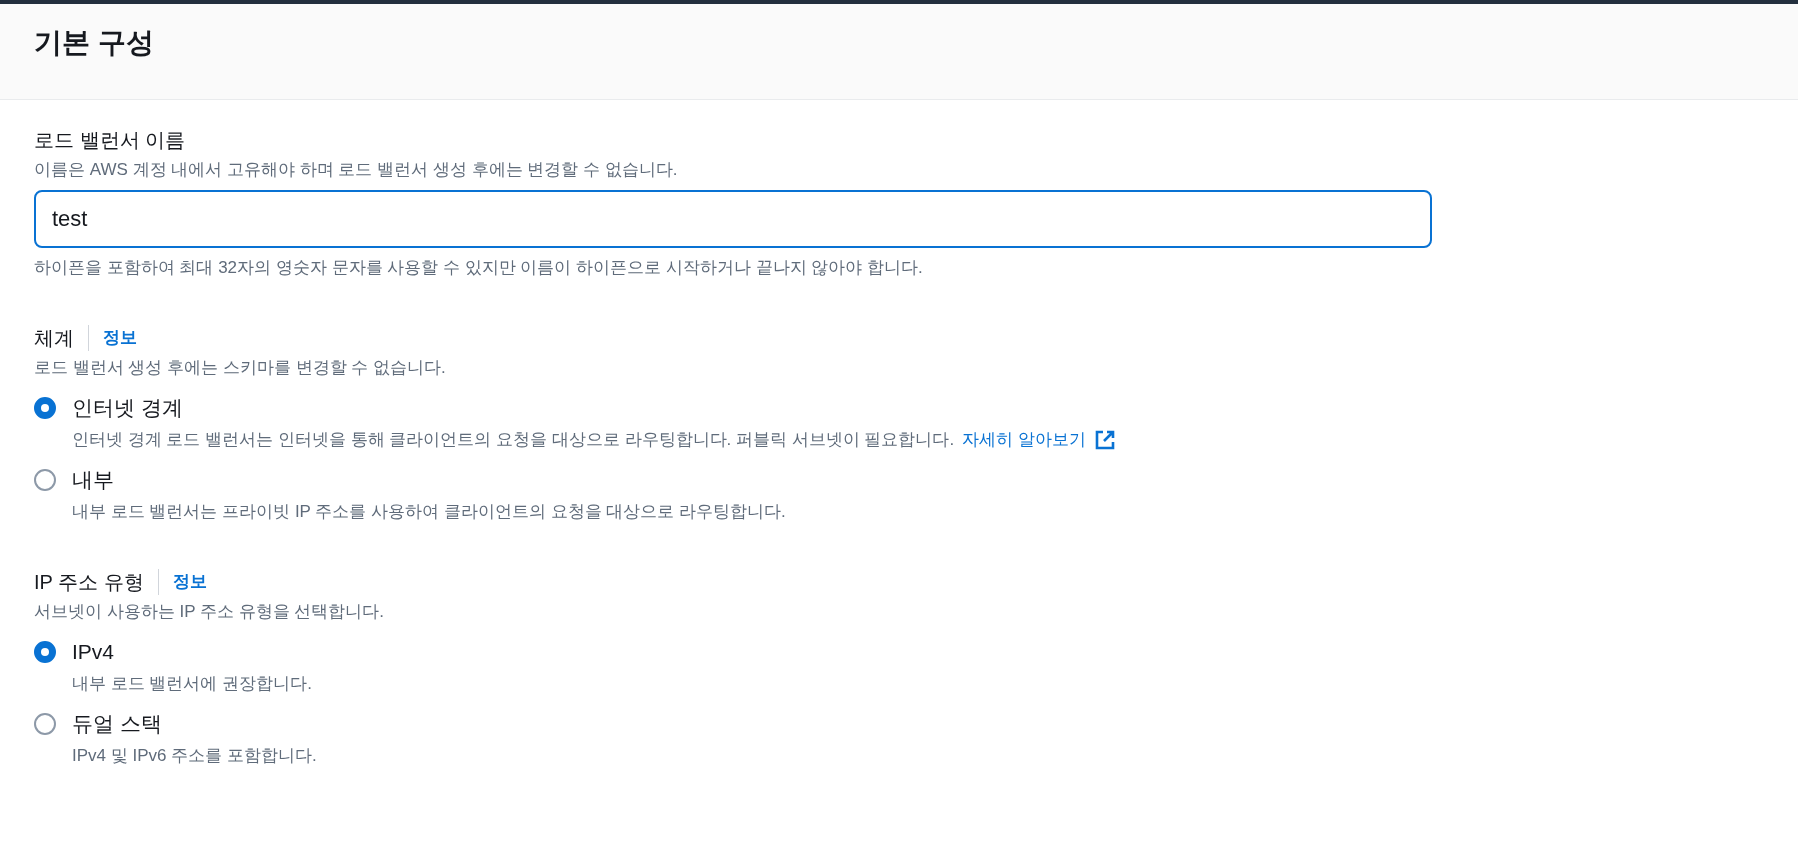  What do you see at coordinates (192, 684) in the screenshot?
I see `option-description: 내부 로드 밸런서에 권장합니다.` at bounding box center [192, 684].